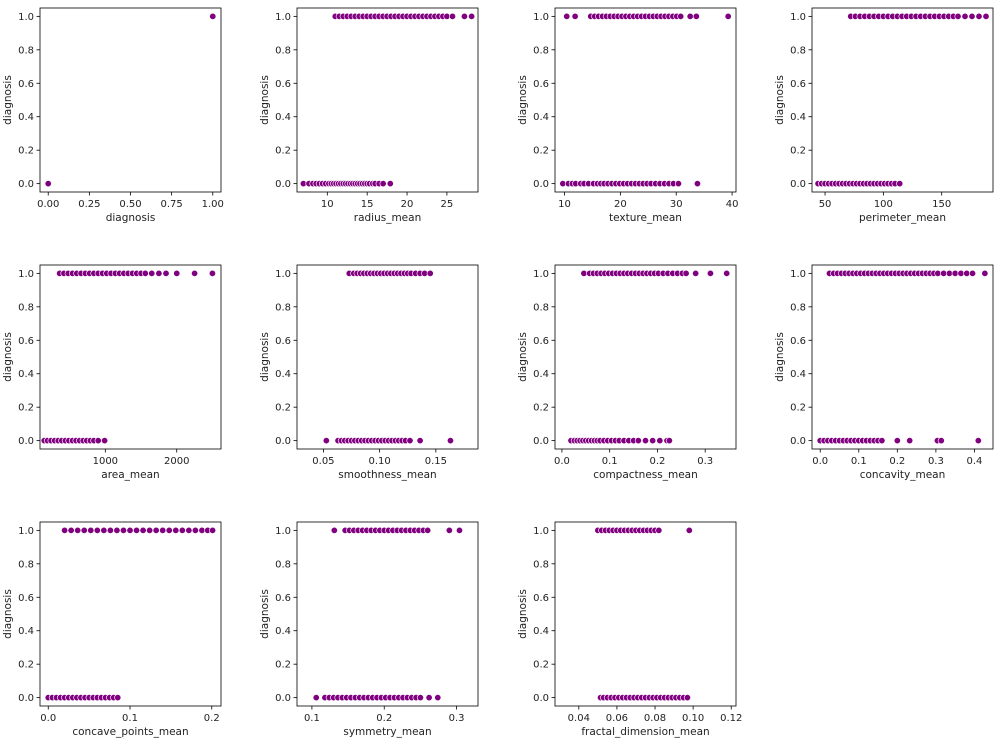  What do you see at coordinates (731, 718) in the screenshot?
I see `x-tick-label: 0.12` at bounding box center [731, 718].